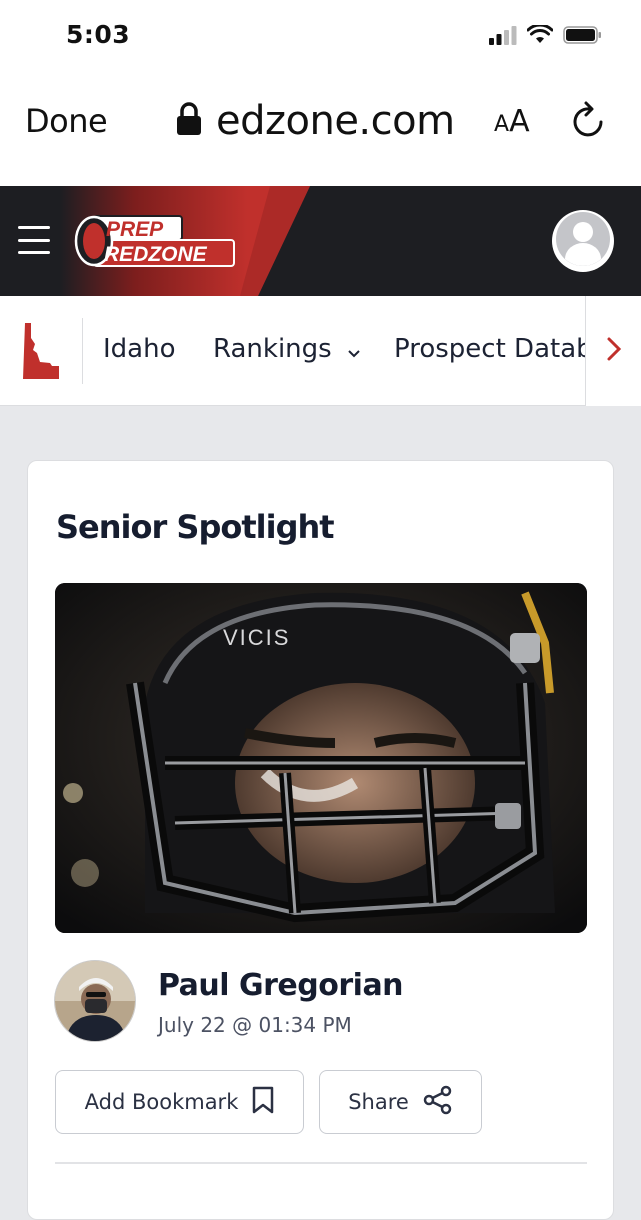  Describe the element at coordinates (139, 349) in the screenshot. I see `subnav-item-idaho: Idaho` at that location.